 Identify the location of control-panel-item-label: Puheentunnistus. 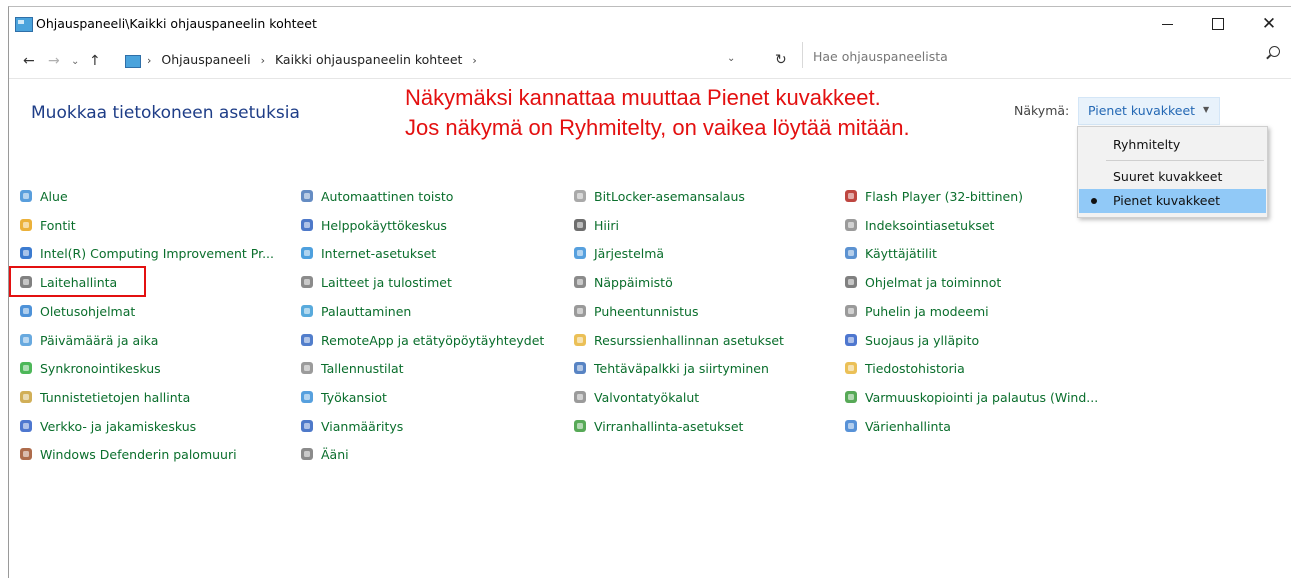
(646, 311).